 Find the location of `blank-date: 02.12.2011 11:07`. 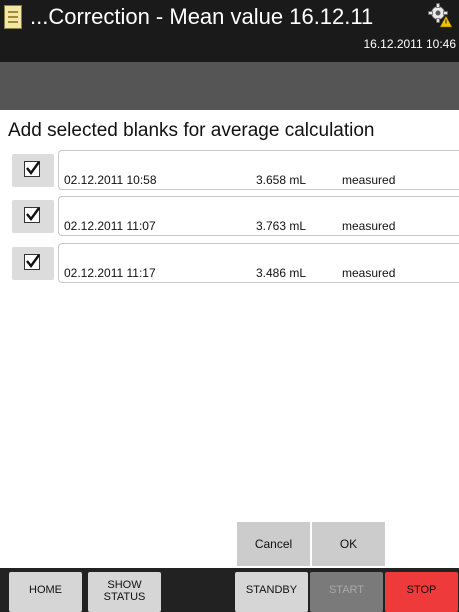

blank-date: 02.12.2011 11:07 is located at coordinates (110, 226).